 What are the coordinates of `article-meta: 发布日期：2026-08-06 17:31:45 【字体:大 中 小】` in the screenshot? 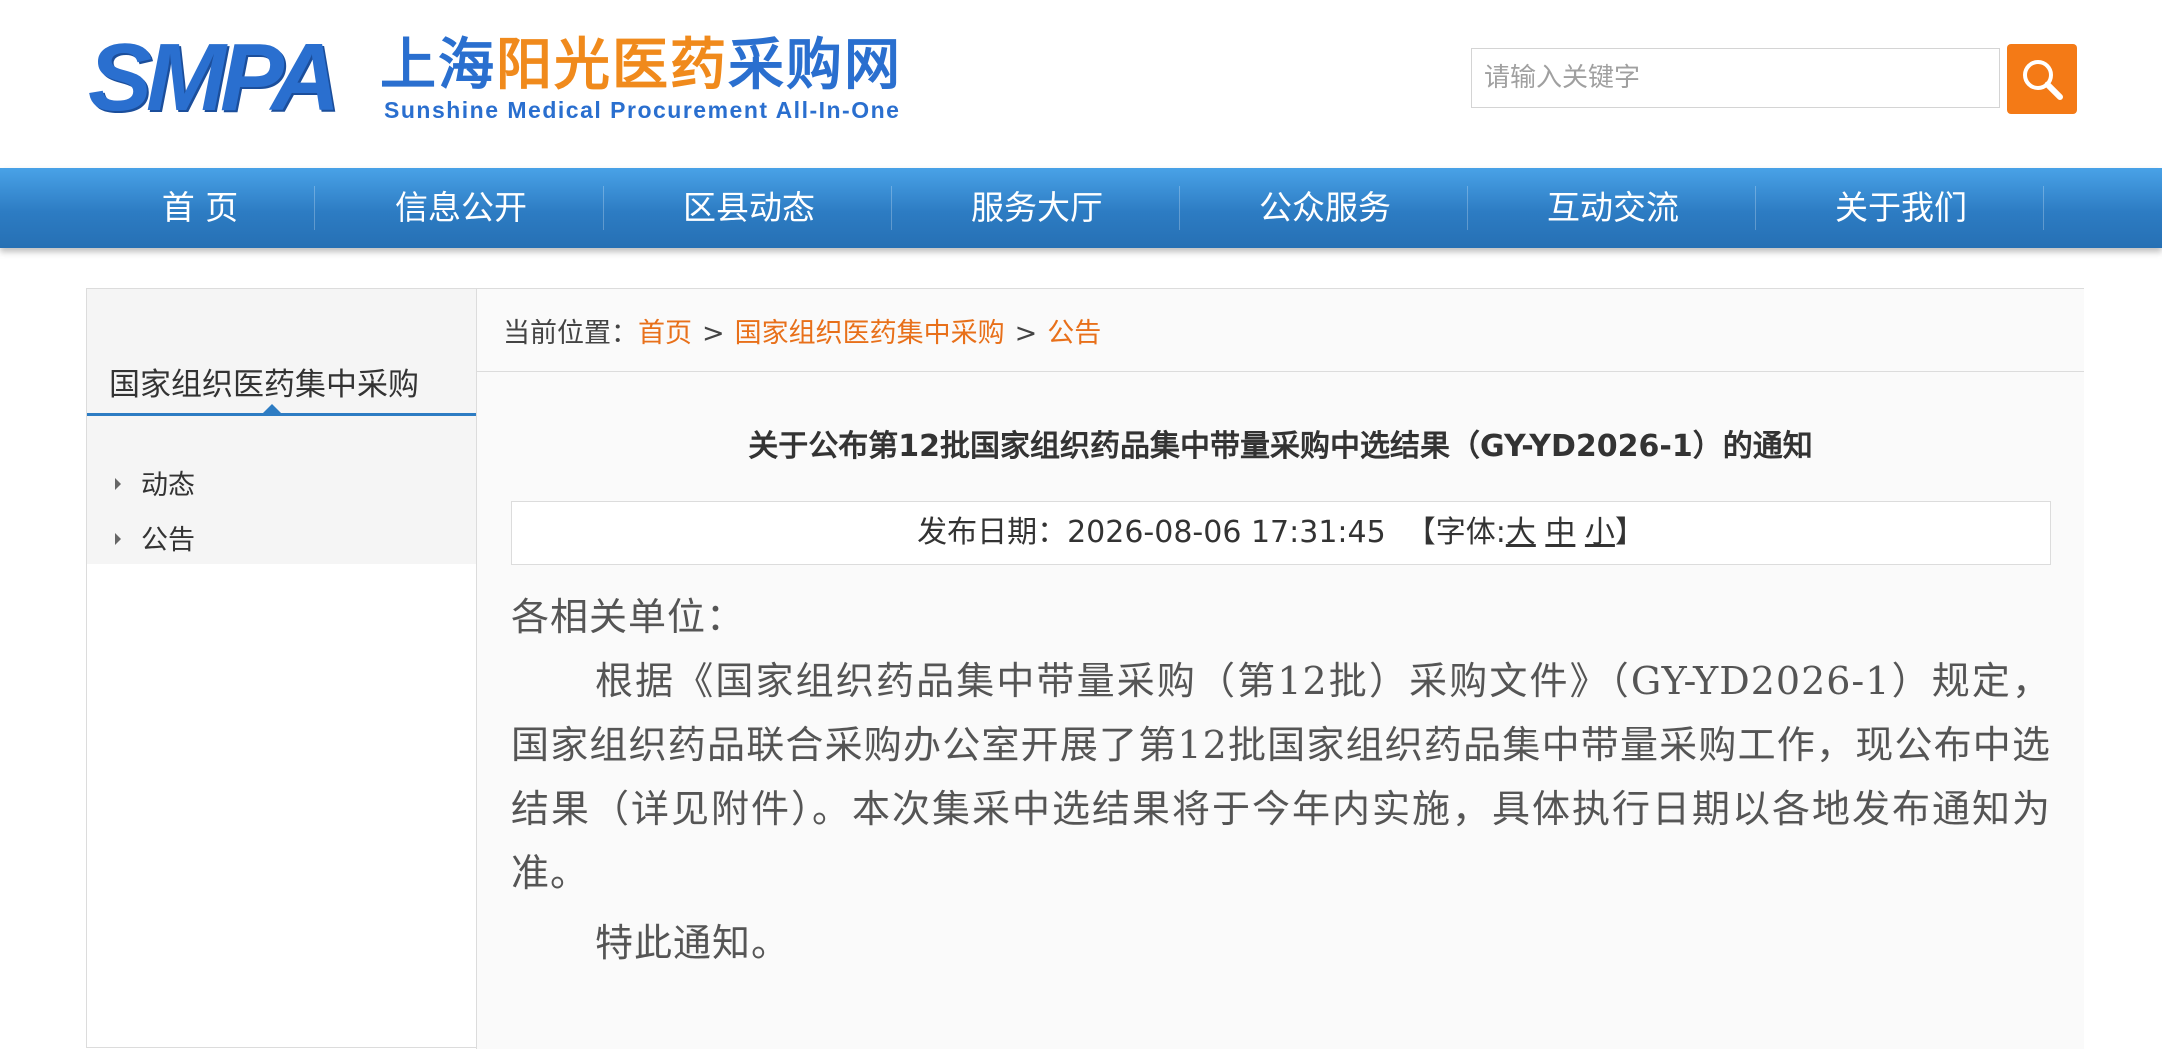 It's located at (1281, 533).